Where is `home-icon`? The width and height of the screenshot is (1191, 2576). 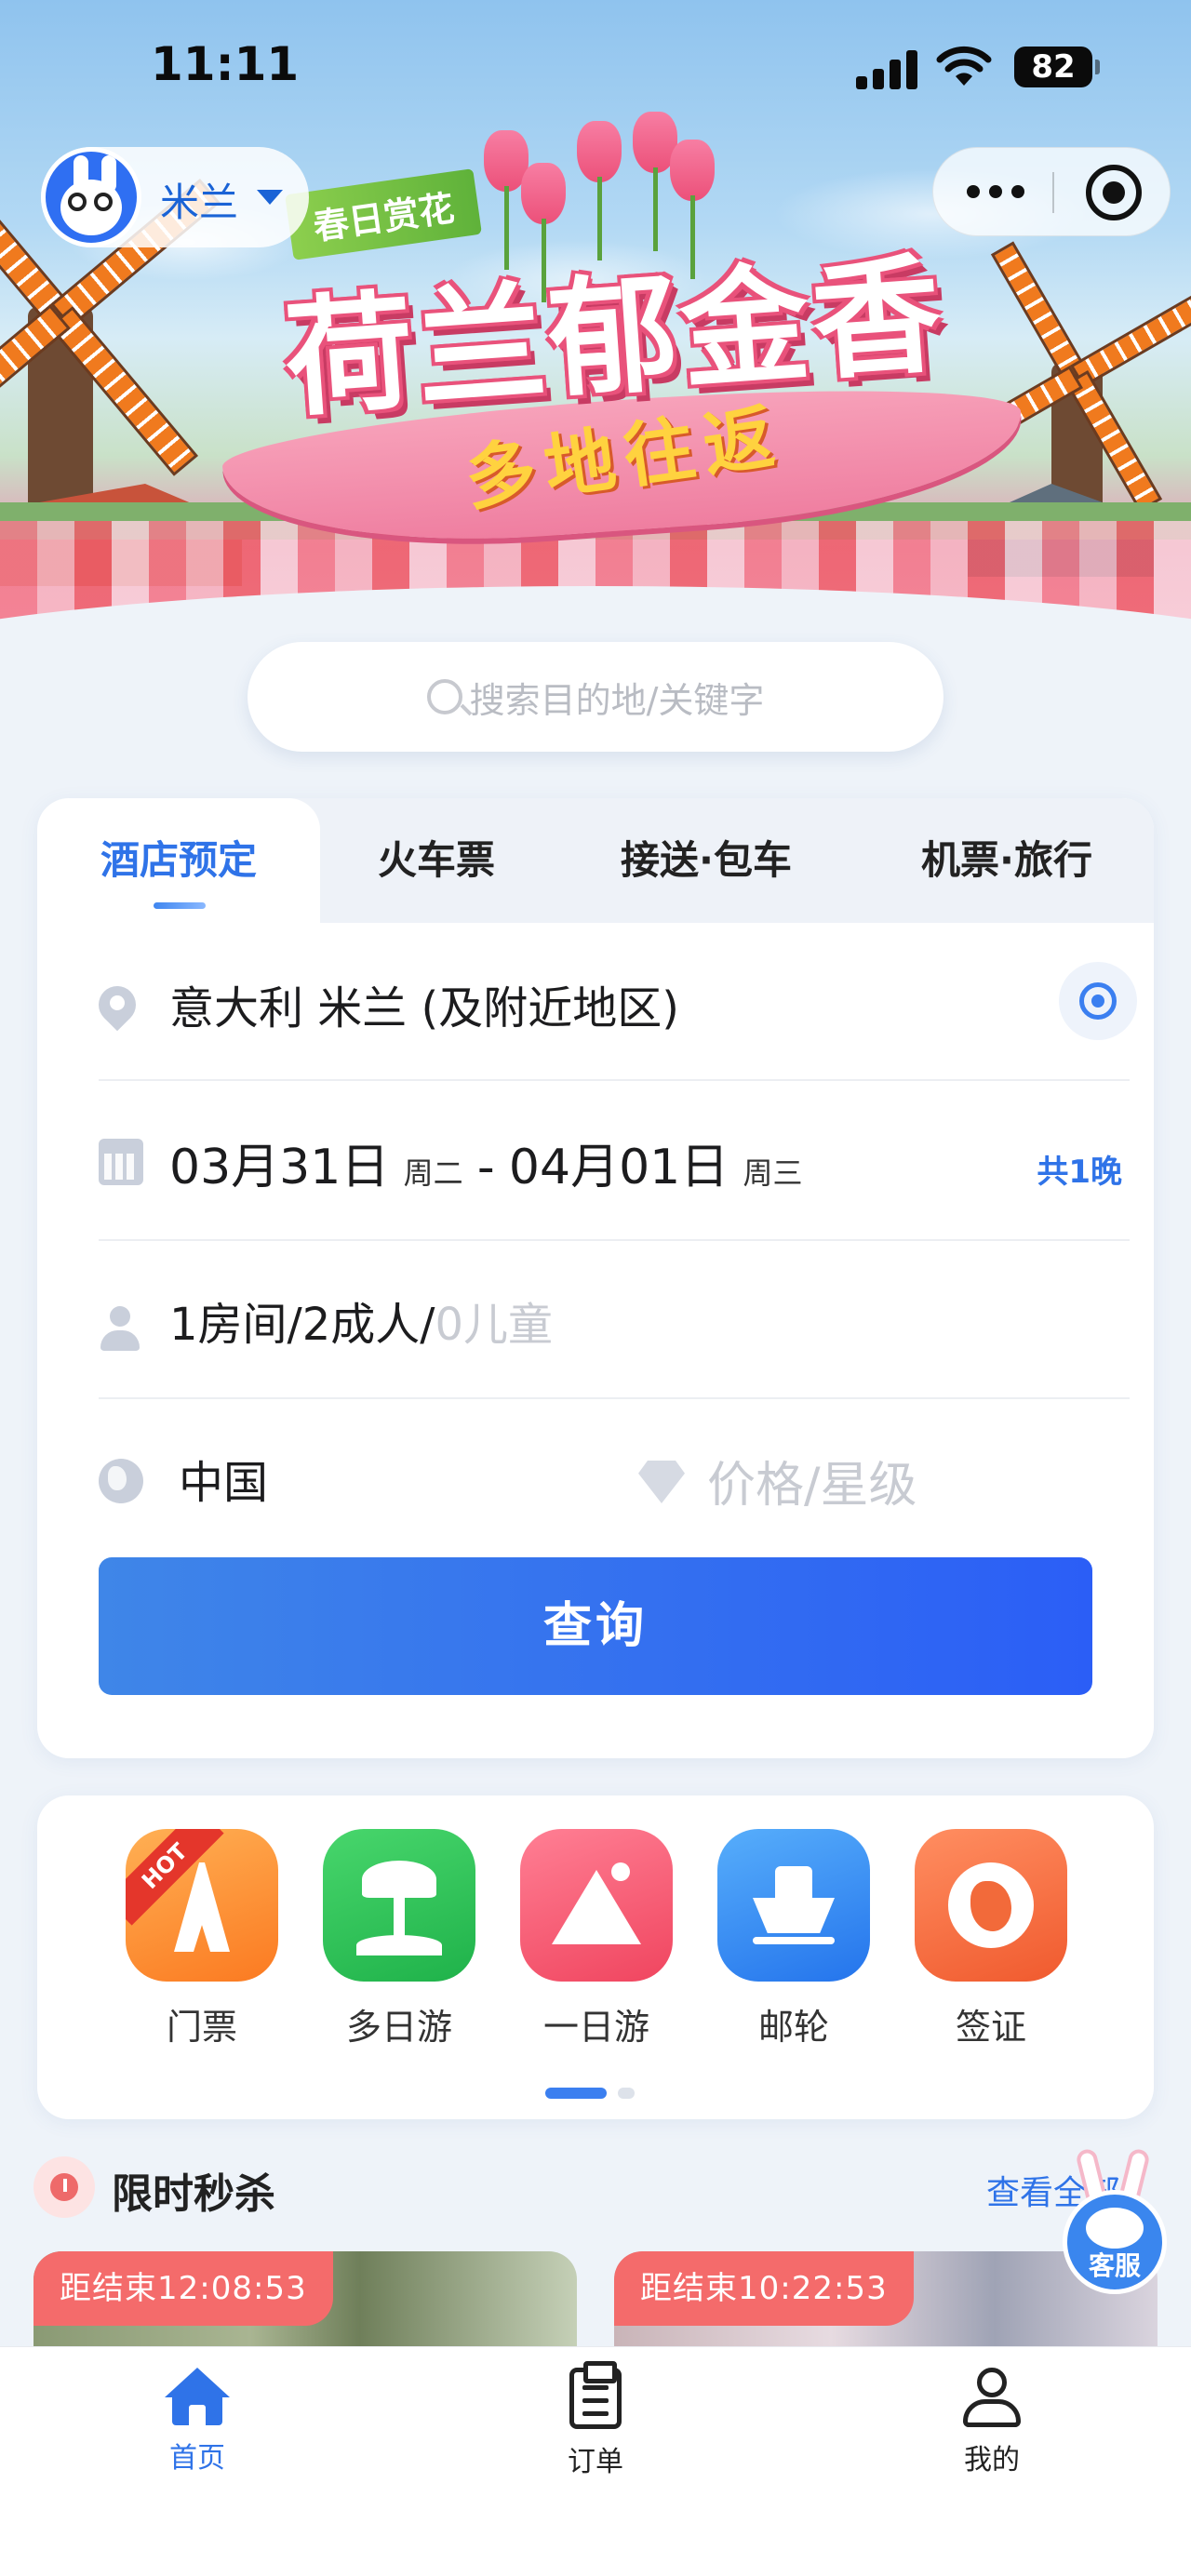 home-icon is located at coordinates (197, 2396).